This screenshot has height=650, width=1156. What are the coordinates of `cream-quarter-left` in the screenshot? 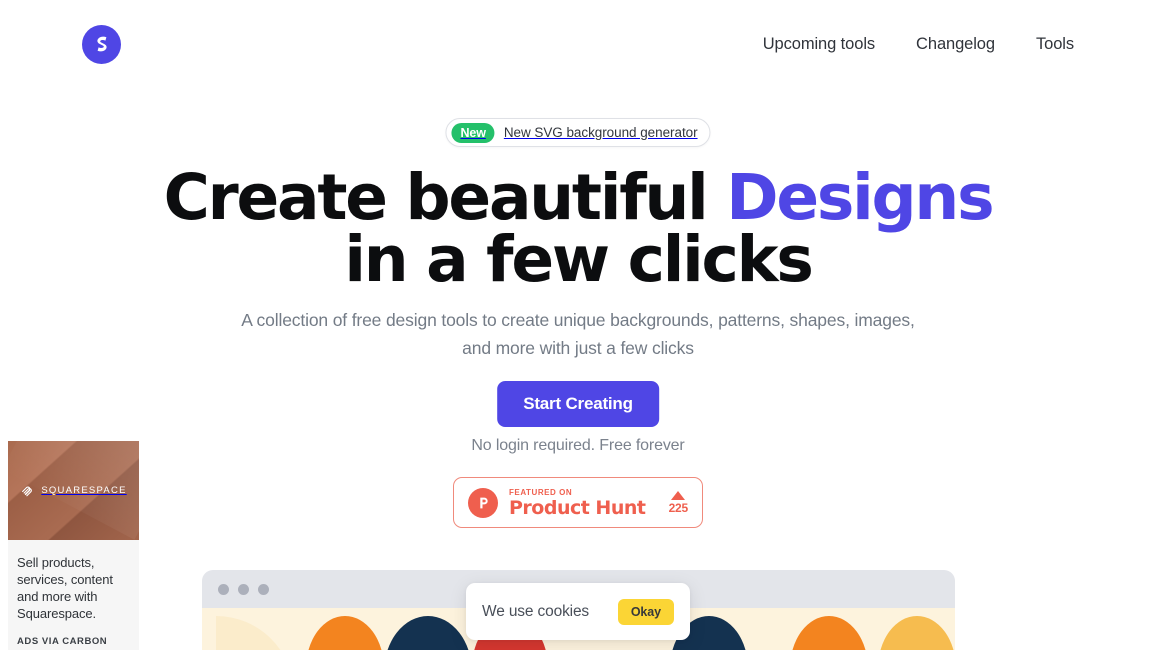 It's located at (255, 633).